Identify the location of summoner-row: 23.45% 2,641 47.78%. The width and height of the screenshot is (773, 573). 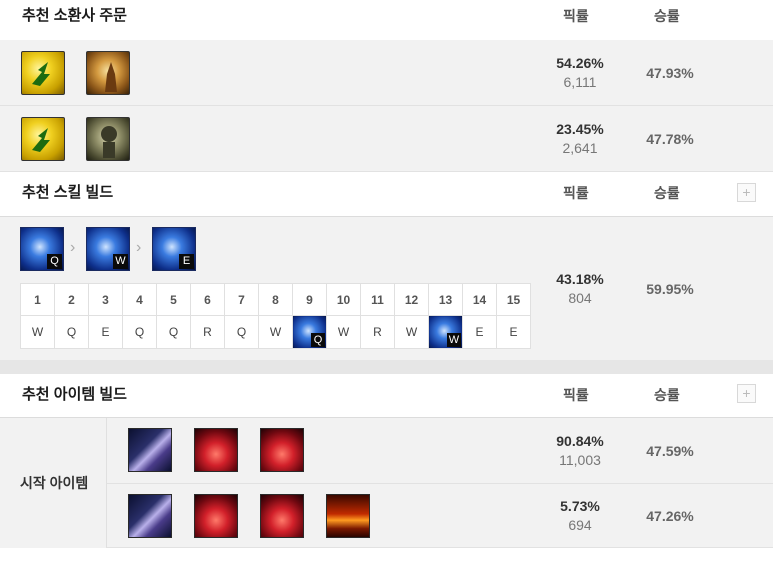
(386, 139).